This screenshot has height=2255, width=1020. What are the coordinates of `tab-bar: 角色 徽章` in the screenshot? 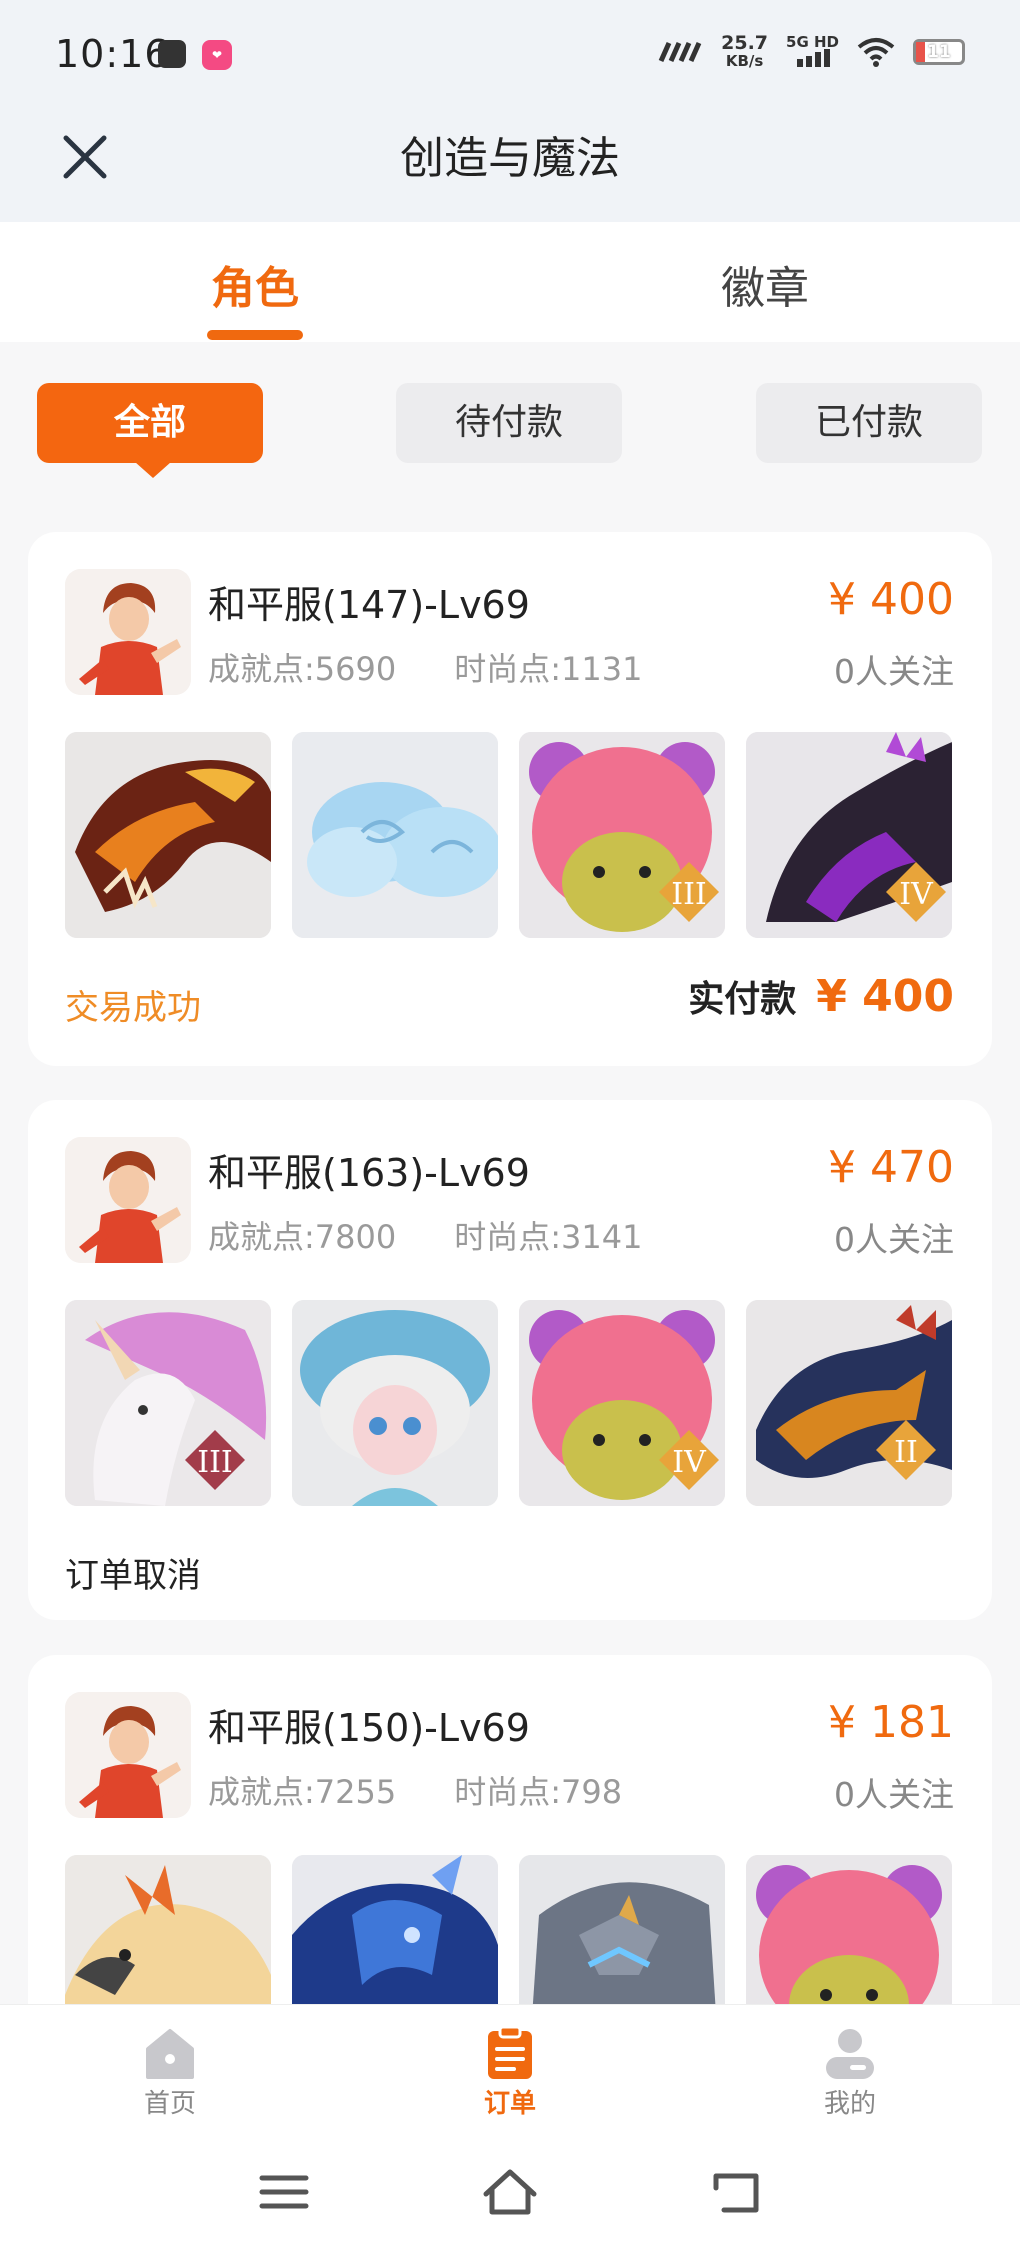 It's located at (510, 282).